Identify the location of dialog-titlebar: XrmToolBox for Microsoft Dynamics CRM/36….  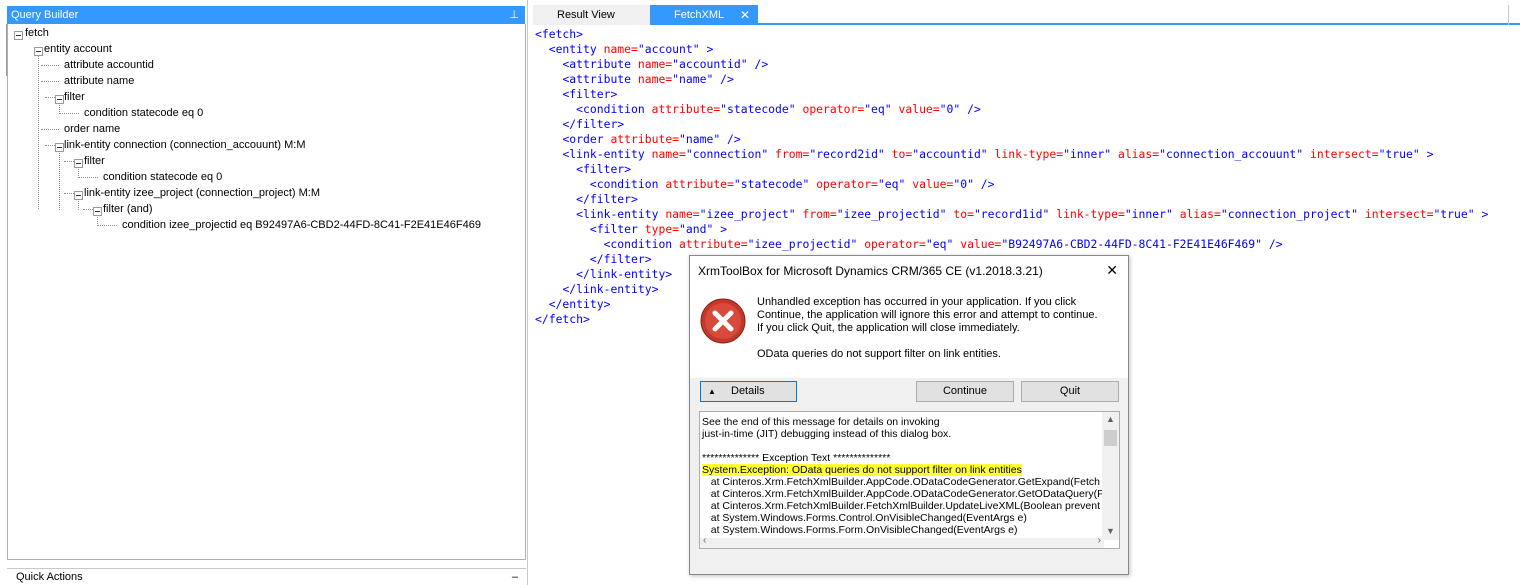
(909, 271).